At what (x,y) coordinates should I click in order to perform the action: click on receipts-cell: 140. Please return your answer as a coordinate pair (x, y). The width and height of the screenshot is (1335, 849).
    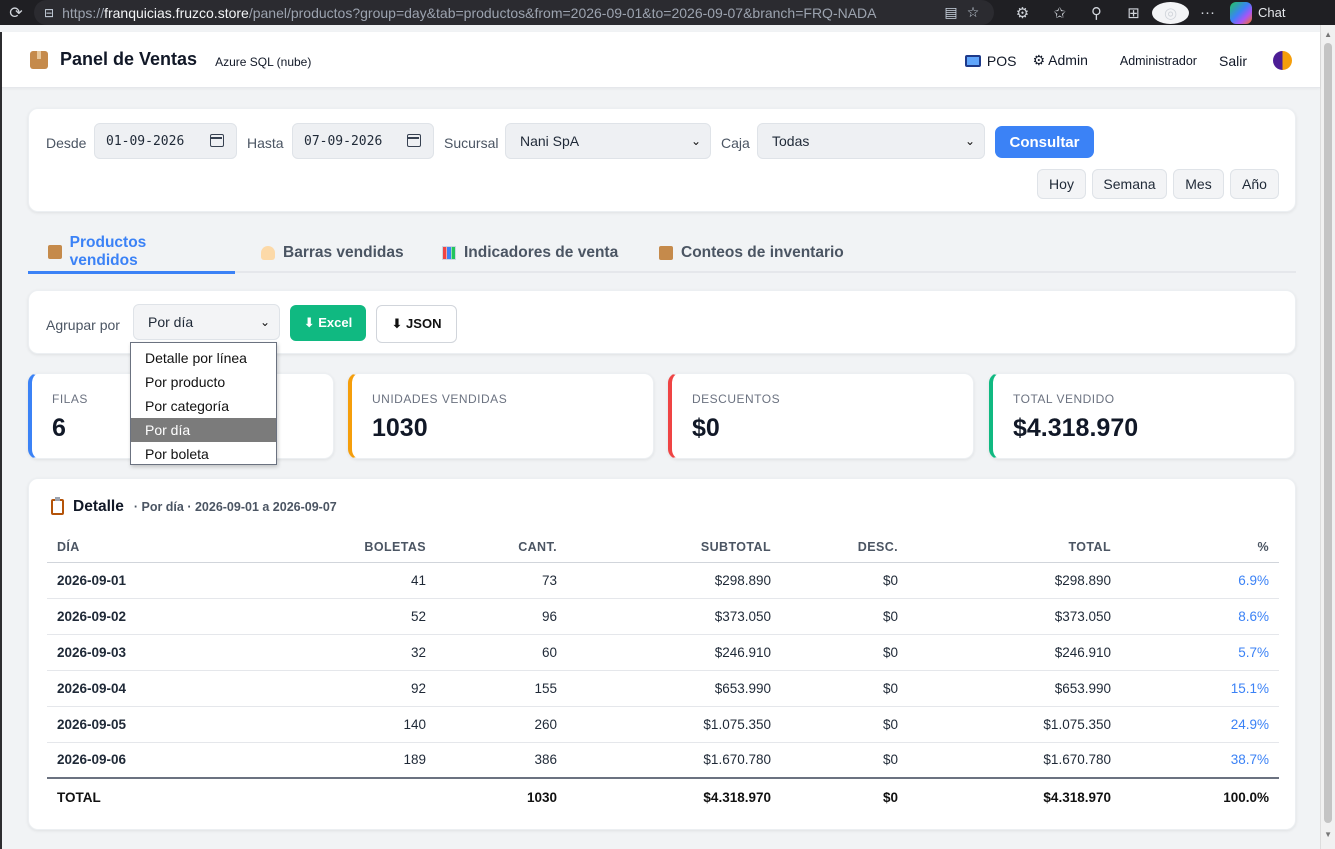
    Looking at the image, I should click on (341, 724).